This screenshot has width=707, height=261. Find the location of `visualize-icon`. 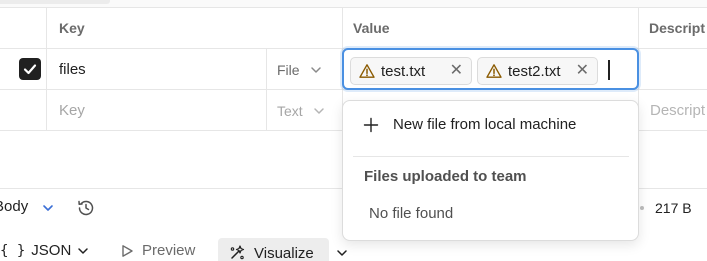

visualize-icon is located at coordinates (237, 252).